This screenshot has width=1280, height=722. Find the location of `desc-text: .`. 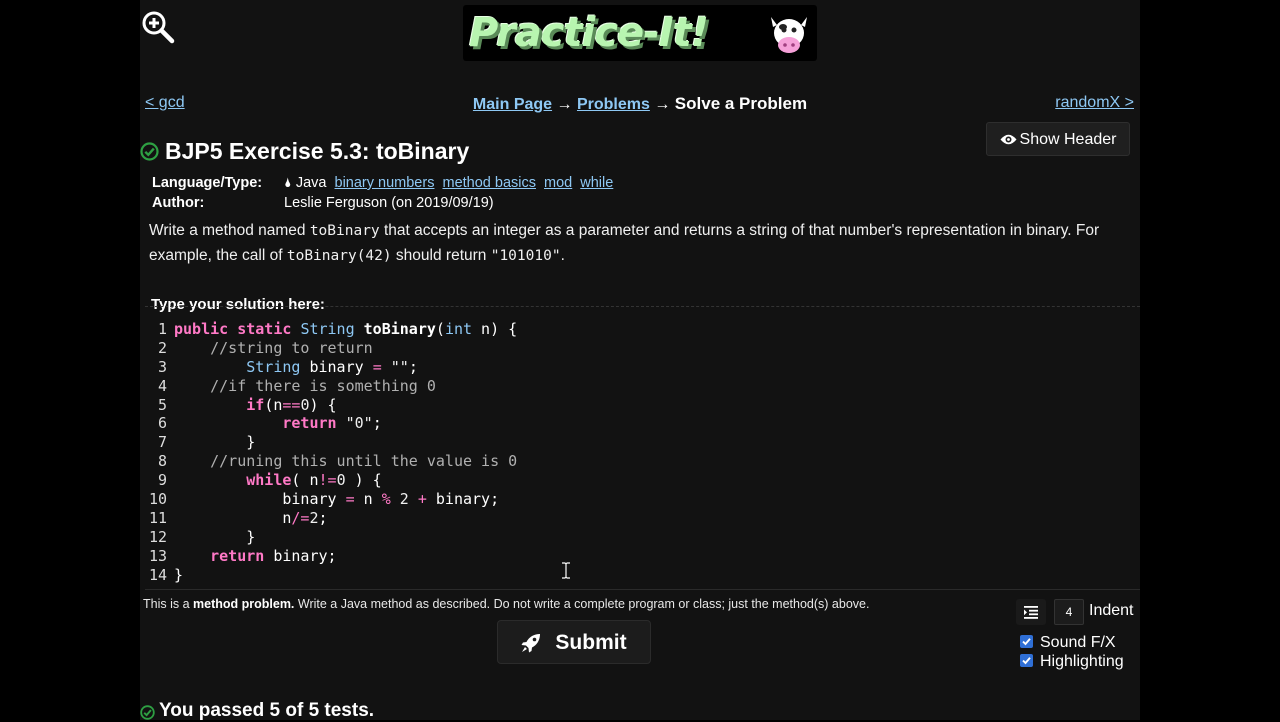

desc-text: . is located at coordinates (562, 255).